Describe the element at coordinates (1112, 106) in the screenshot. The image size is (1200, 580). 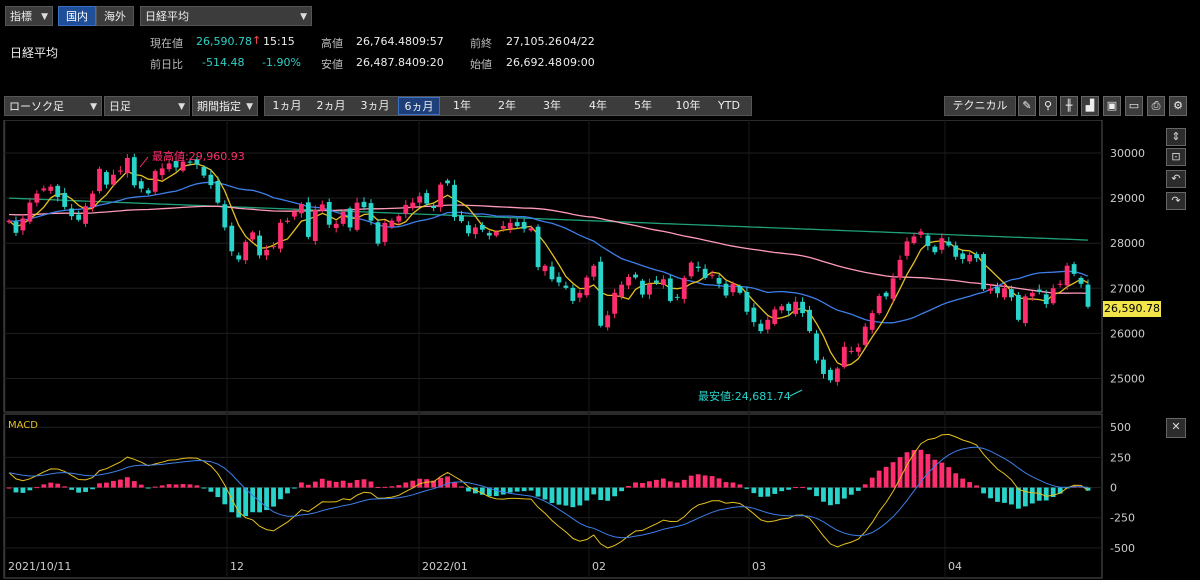
I see `save-icon: ▣` at that location.